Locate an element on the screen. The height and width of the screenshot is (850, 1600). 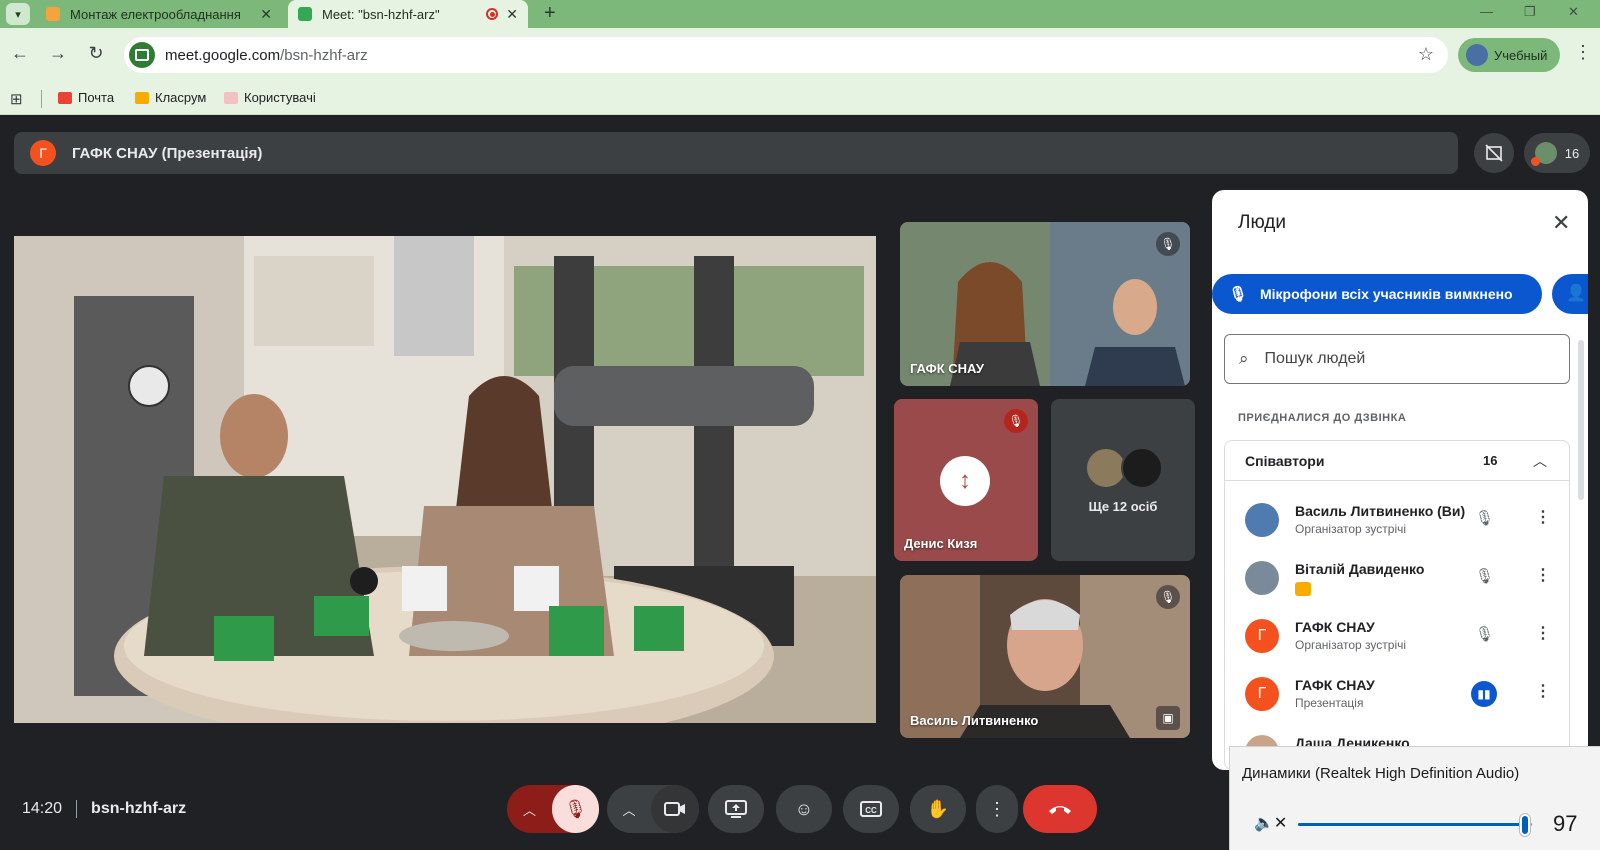
pin-to-window-icon: ▣ is located at coordinates (1168, 718).